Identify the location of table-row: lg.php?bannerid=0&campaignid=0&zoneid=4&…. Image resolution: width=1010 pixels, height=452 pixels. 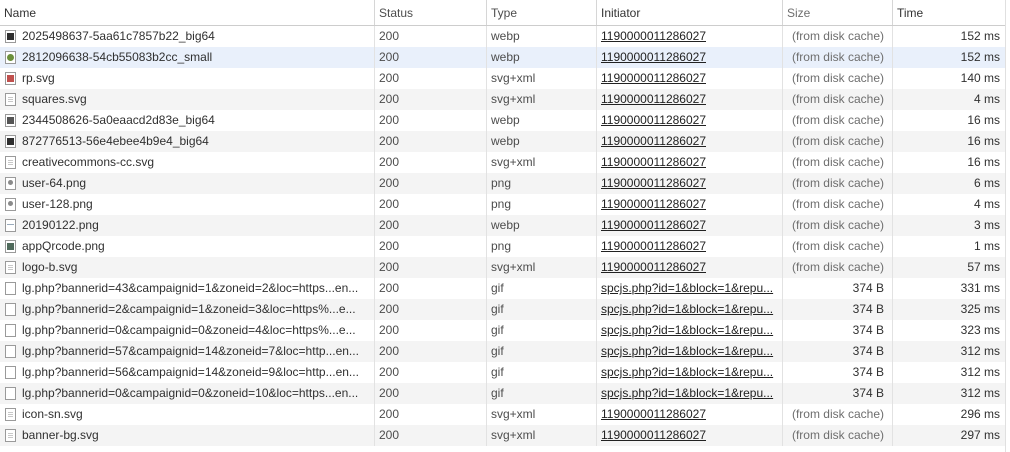
(505, 330).